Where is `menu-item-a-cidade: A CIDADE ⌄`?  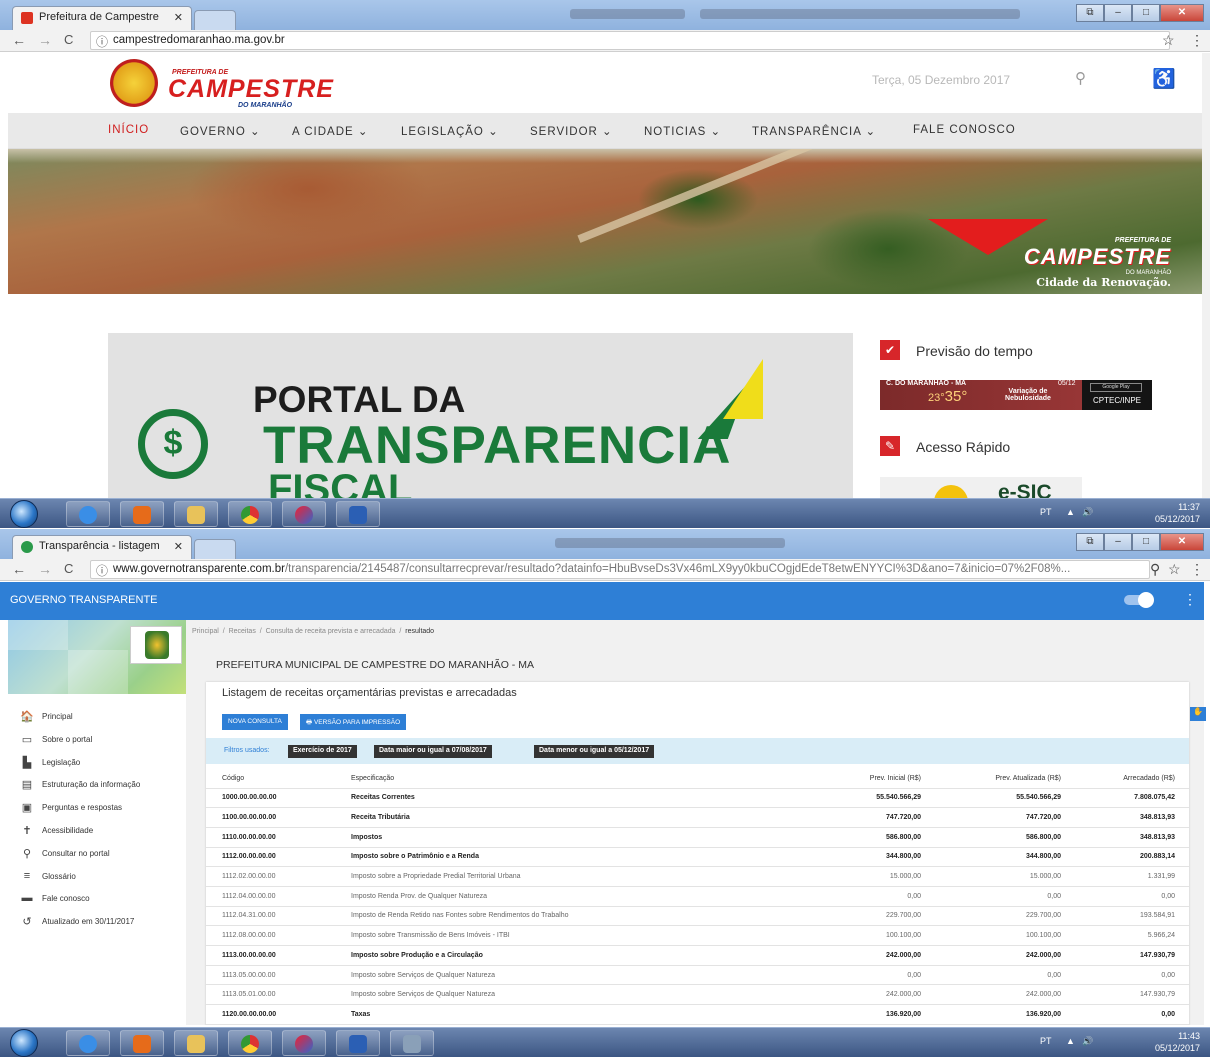 menu-item-a-cidade: A CIDADE ⌄ is located at coordinates (330, 131).